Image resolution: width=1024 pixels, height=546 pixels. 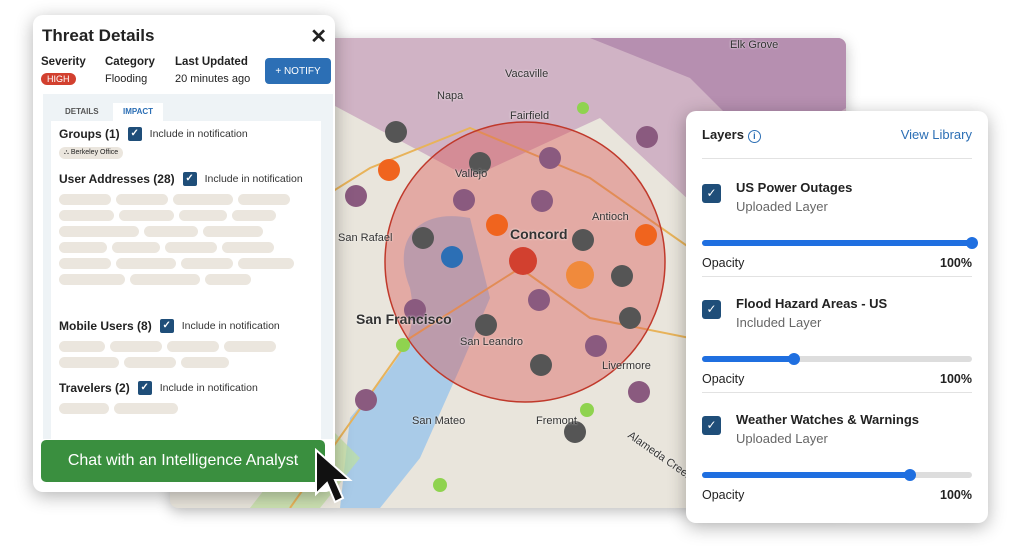 What do you see at coordinates (450, 96) in the screenshot?
I see `map-label: Napa` at bounding box center [450, 96].